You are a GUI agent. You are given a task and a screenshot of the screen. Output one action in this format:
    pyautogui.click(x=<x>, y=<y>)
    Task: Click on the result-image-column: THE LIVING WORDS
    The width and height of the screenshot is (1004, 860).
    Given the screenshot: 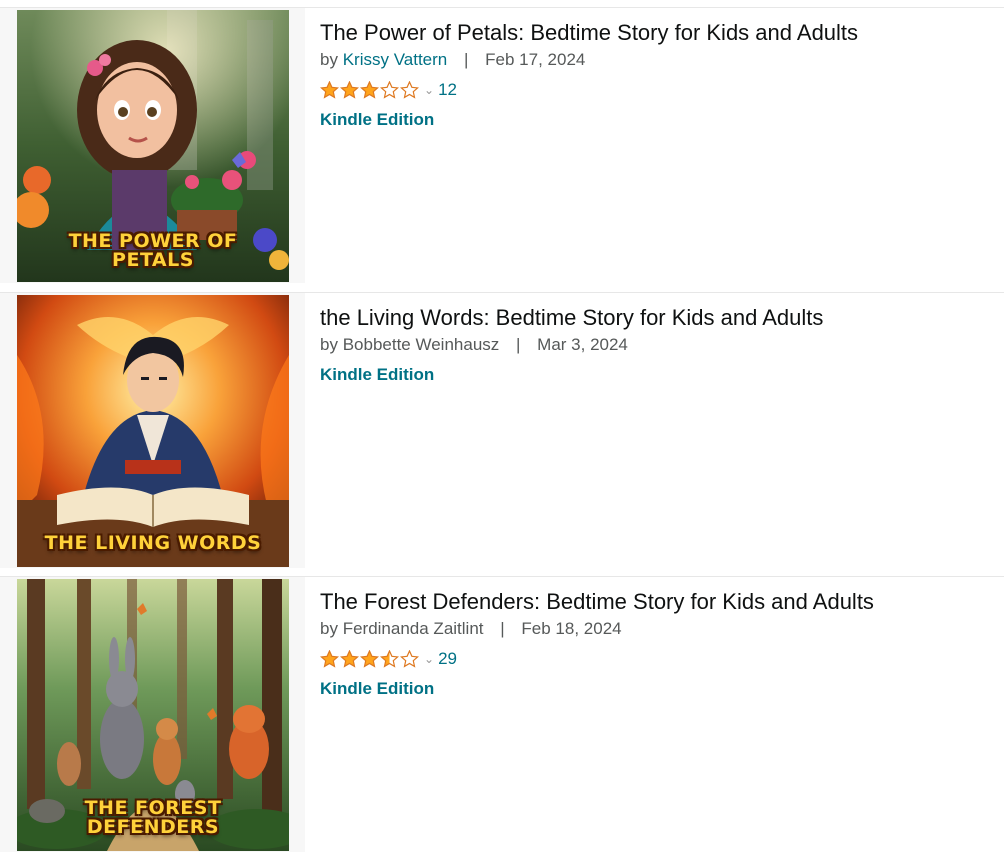 What is the action you would take?
    pyautogui.click(x=152, y=430)
    